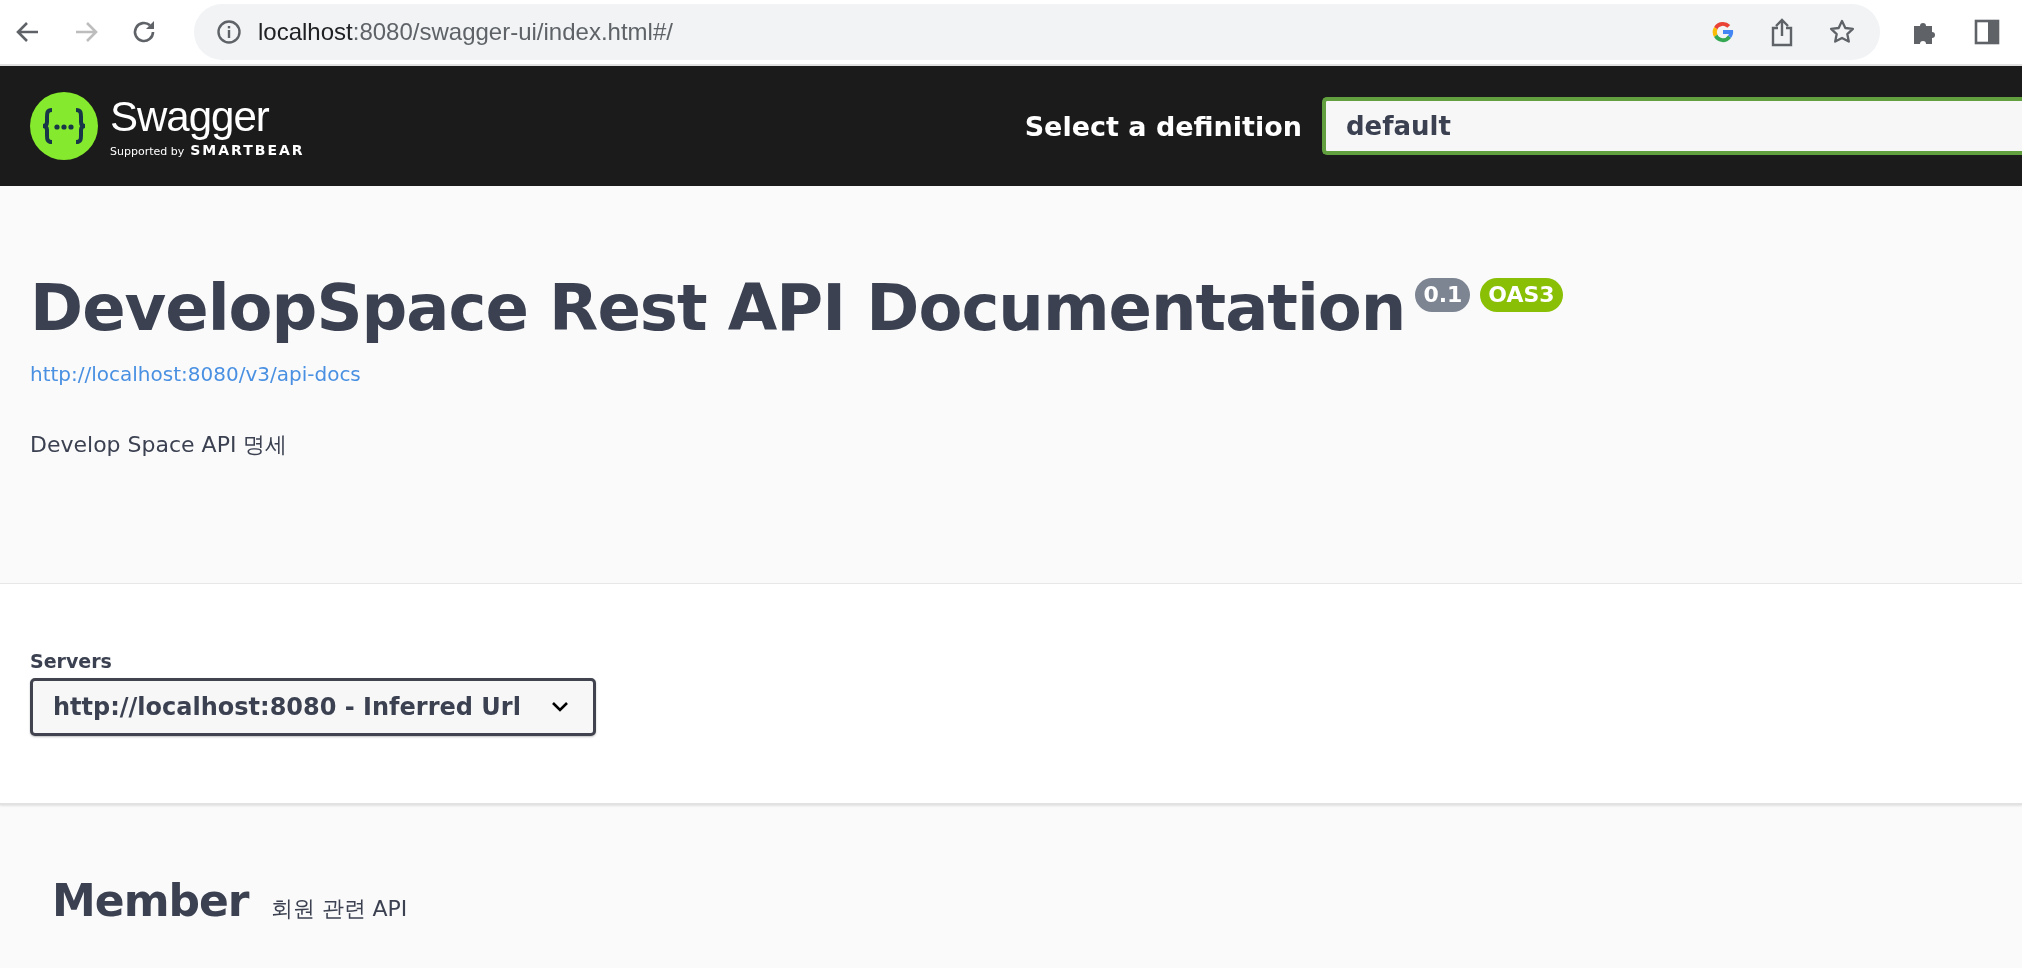  I want to click on url-text: localhost:8080/swagger-ui/index.html#/, so click(466, 32).